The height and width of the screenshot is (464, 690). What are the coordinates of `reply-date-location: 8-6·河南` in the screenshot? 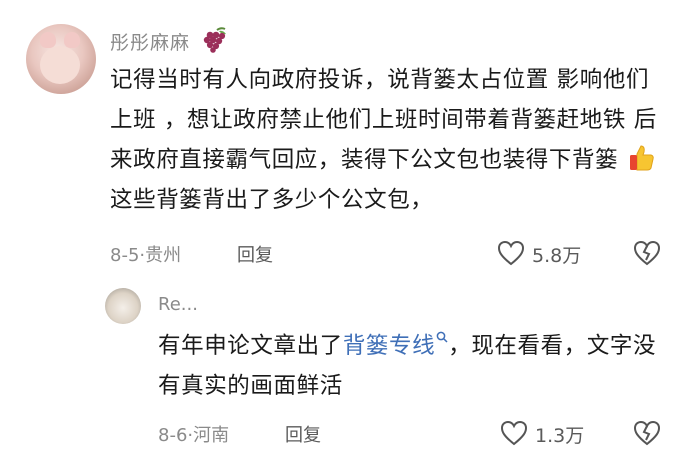 It's located at (194, 435).